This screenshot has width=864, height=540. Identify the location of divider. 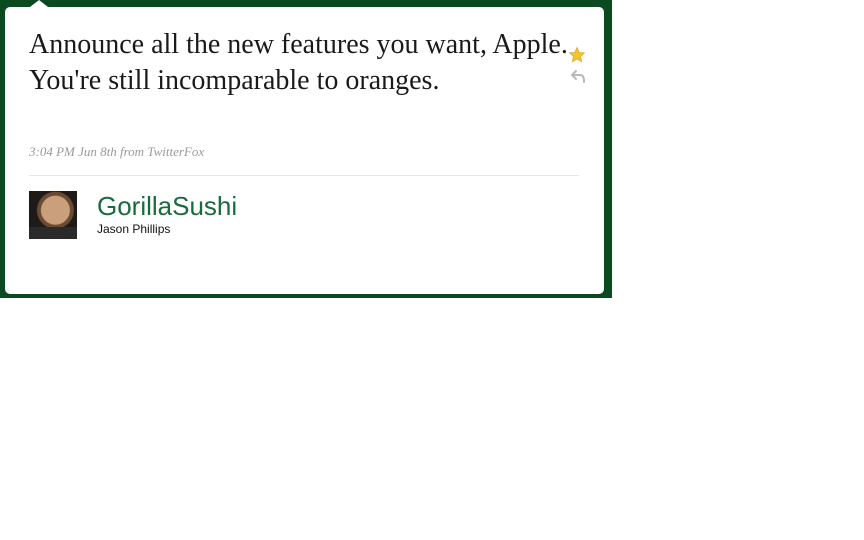
(304, 175).